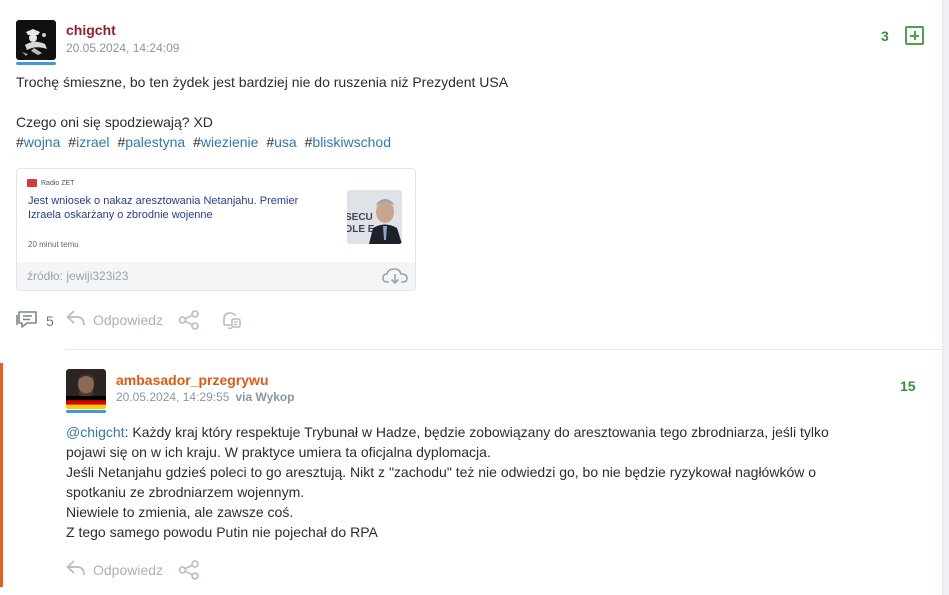 The image size is (949, 595). Describe the element at coordinates (885, 36) in the screenshot. I see `post-vote-count: 3` at that location.